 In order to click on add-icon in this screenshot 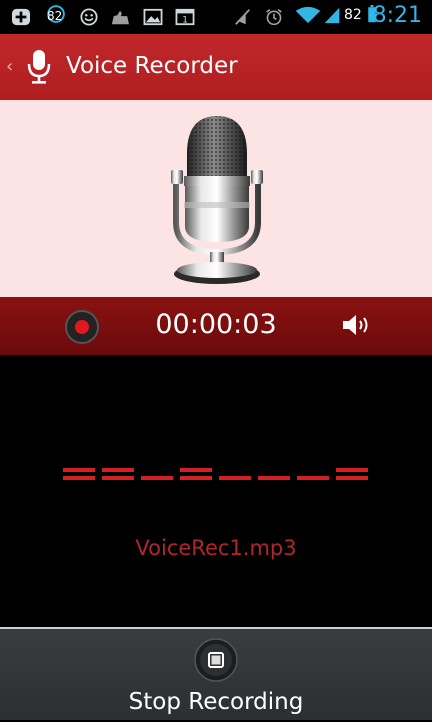, I will do `click(21, 17)`.